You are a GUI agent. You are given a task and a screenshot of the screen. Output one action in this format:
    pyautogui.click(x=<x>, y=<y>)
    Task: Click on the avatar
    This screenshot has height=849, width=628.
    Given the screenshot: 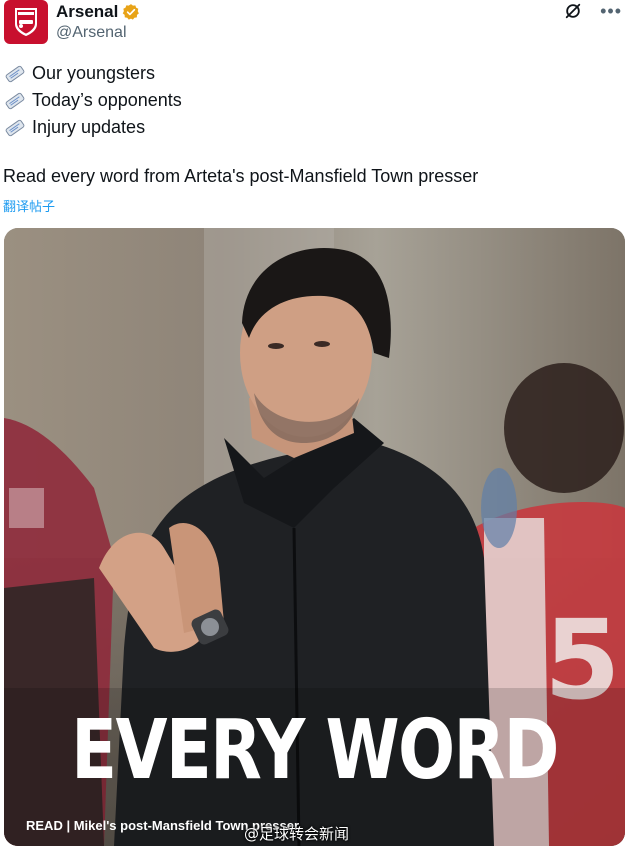 What is the action you would take?
    pyautogui.click(x=26, y=22)
    